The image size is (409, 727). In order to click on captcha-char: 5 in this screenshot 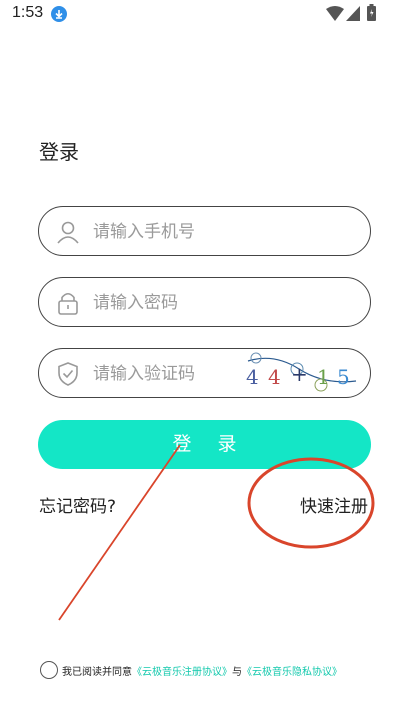, I will do `click(343, 377)`.